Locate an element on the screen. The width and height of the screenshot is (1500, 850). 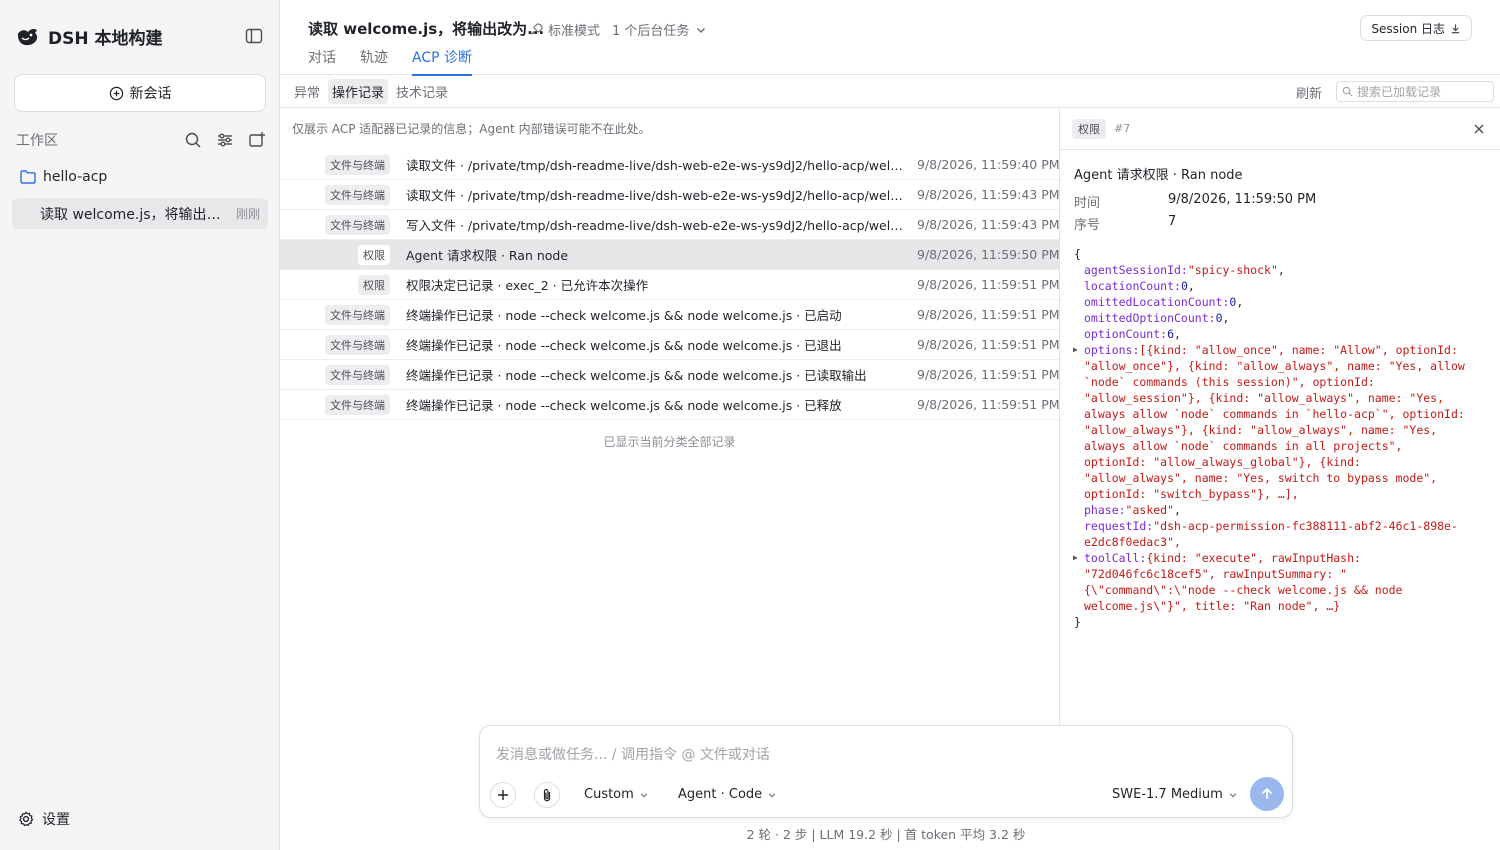
json-value: "spicy-shock" is located at coordinates (1232, 270).